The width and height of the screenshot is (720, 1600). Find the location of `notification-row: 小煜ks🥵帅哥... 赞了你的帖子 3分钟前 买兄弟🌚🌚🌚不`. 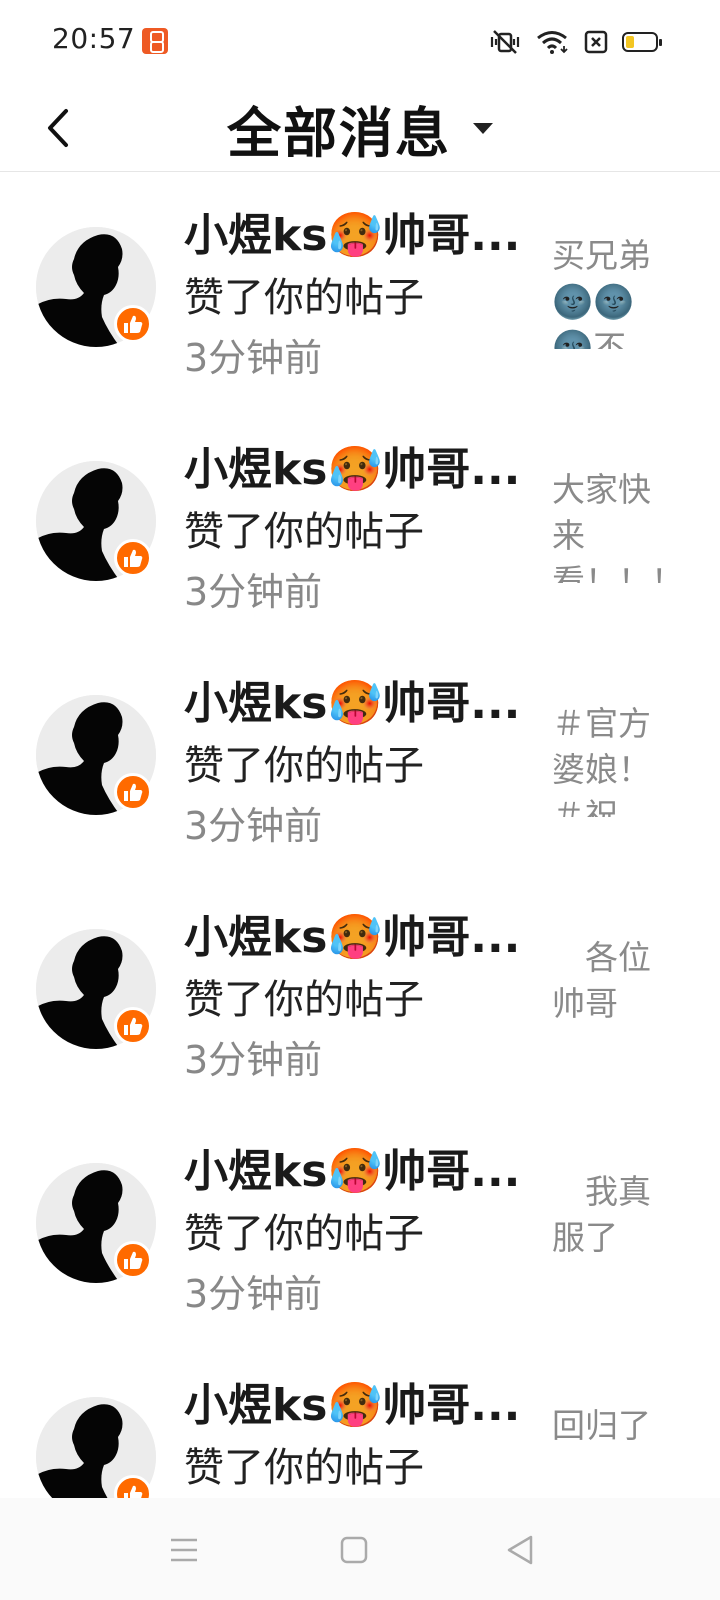

notification-row: 小煜ks🥵帅哥... 赞了你的帖子 3分钟前 买兄弟🌚🌚🌚不 is located at coordinates (360, 290).